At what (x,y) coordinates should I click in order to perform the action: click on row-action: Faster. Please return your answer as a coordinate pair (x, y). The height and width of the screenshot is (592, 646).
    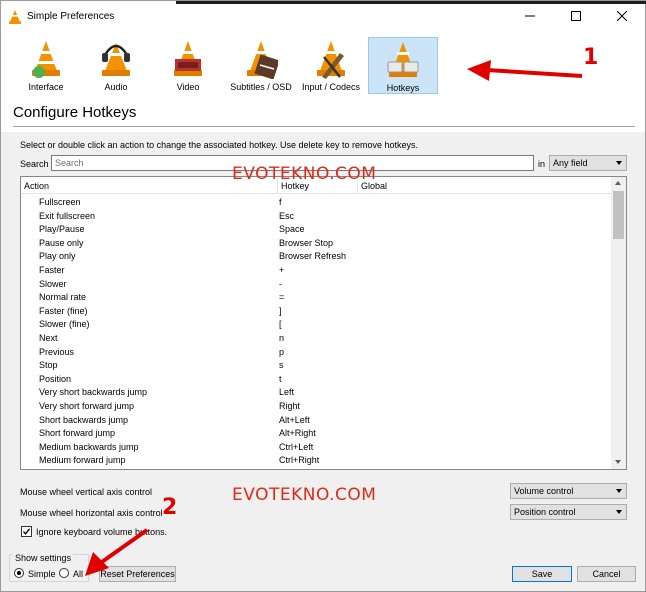
    Looking at the image, I should click on (52, 270).